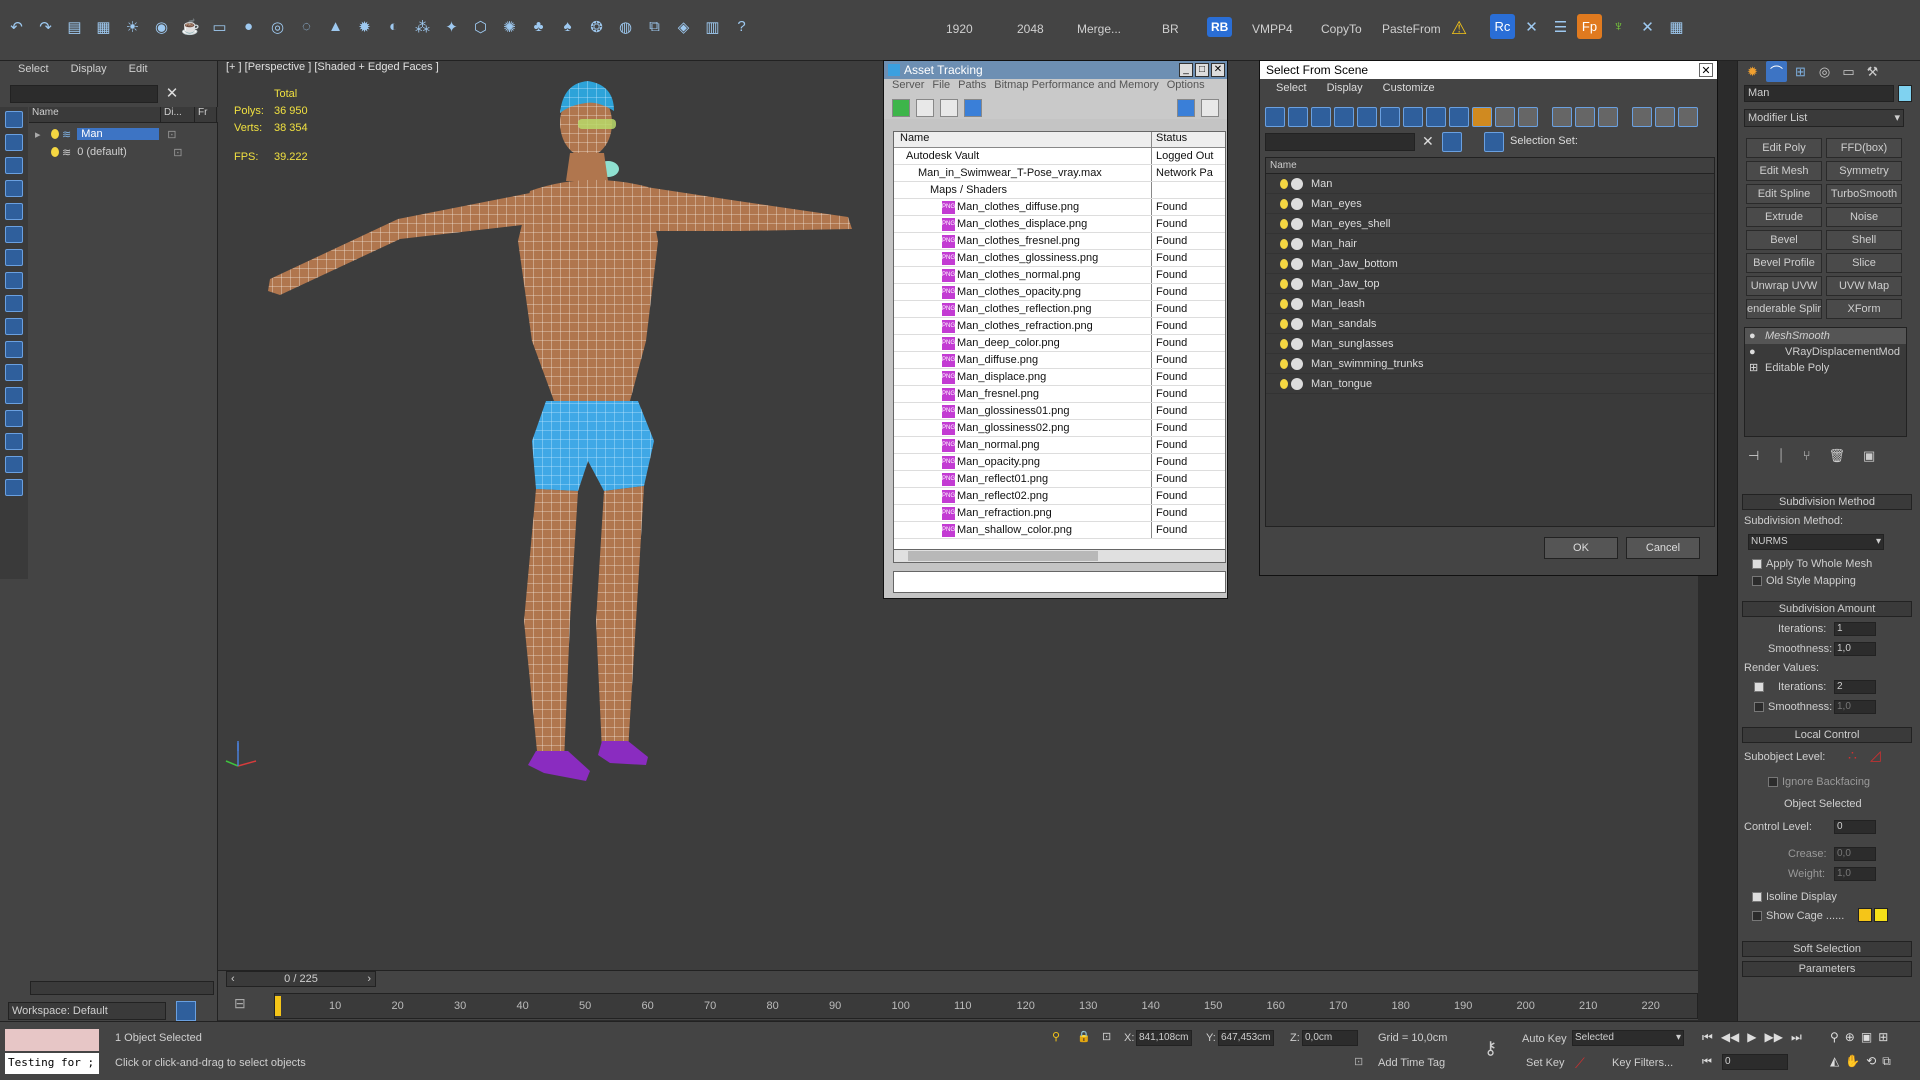  What do you see at coordinates (1589, 26) in the screenshot?
I see `fp-icon: Fp` at bounding box center [1589, 26].